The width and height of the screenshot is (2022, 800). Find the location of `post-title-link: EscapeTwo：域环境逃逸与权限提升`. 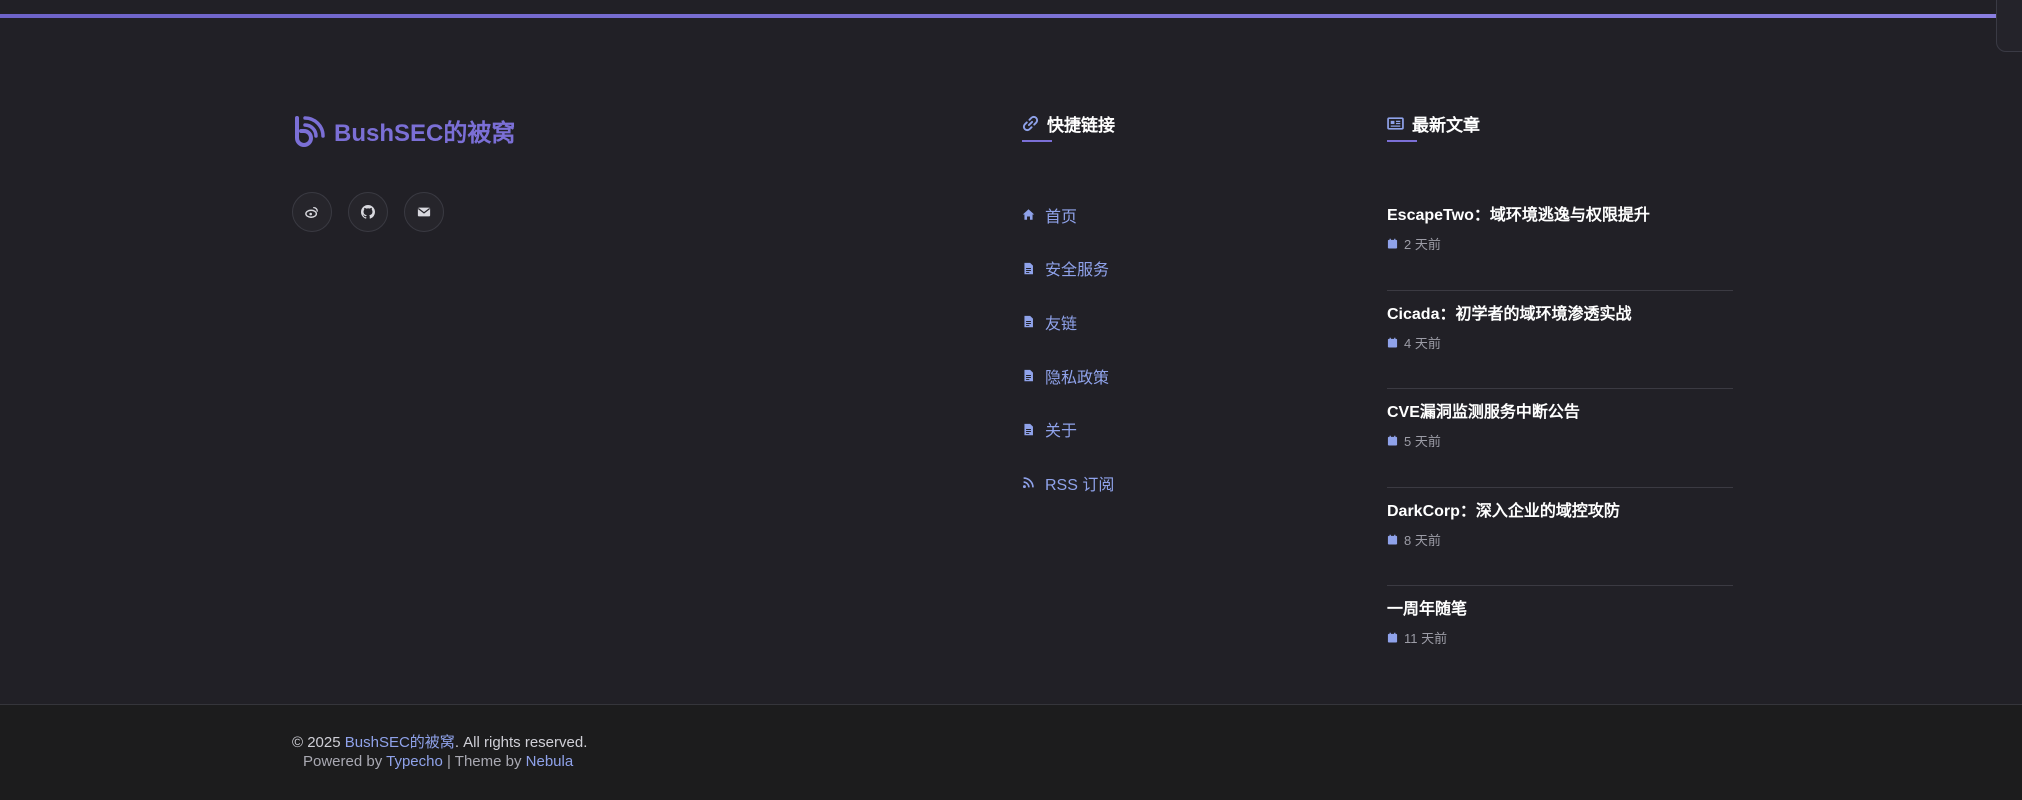

post-title-link: EscapeTwo：域环境逃逸与权限提升 is located at coordinates (1560, 213).